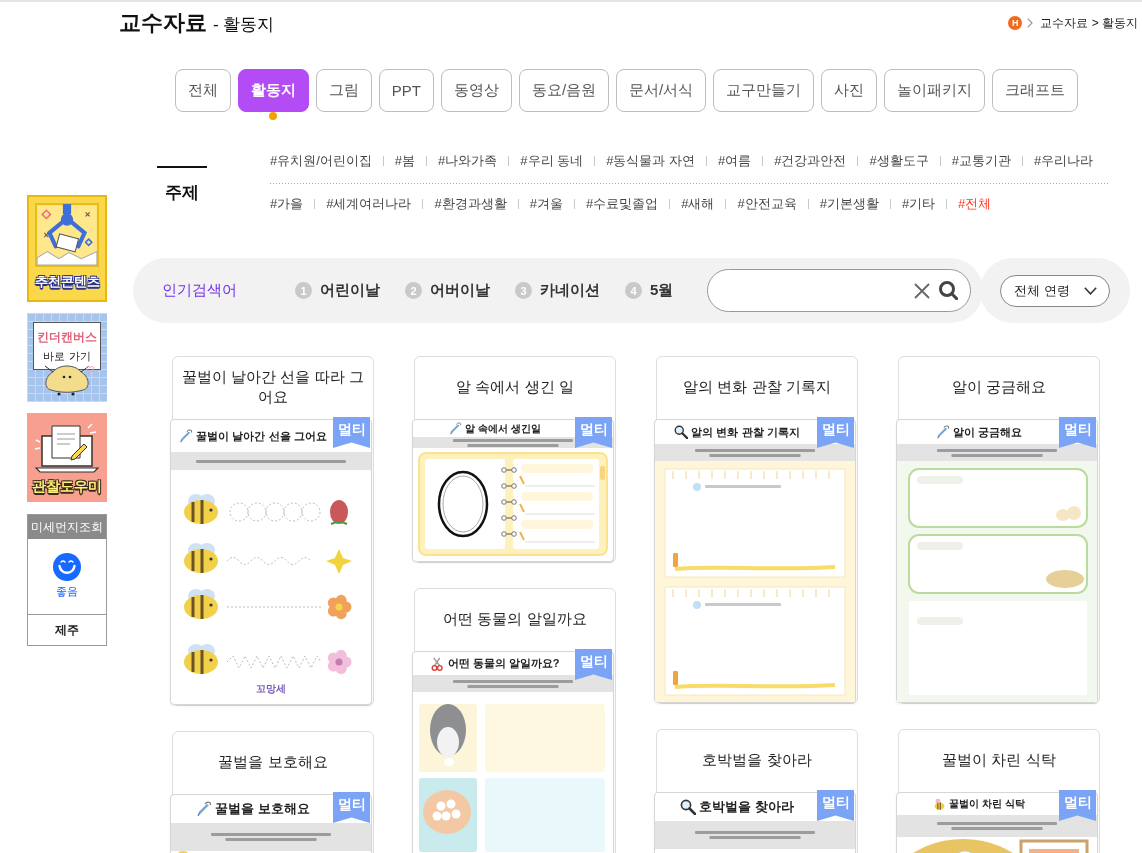 This screenshot has height=853, width=1142. Describe the element at coordinates (199, 290) in the screenshot. I see `popular-label: 인기검색어` at that location.